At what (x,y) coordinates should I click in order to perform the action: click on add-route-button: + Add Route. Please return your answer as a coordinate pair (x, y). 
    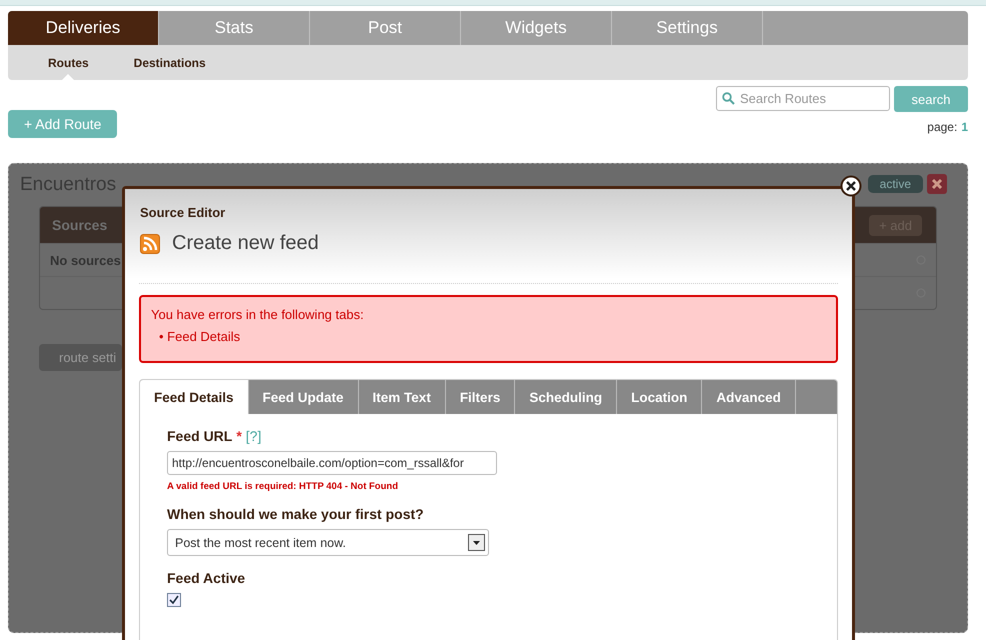
    Looking at the image, I should click on (63, 124).